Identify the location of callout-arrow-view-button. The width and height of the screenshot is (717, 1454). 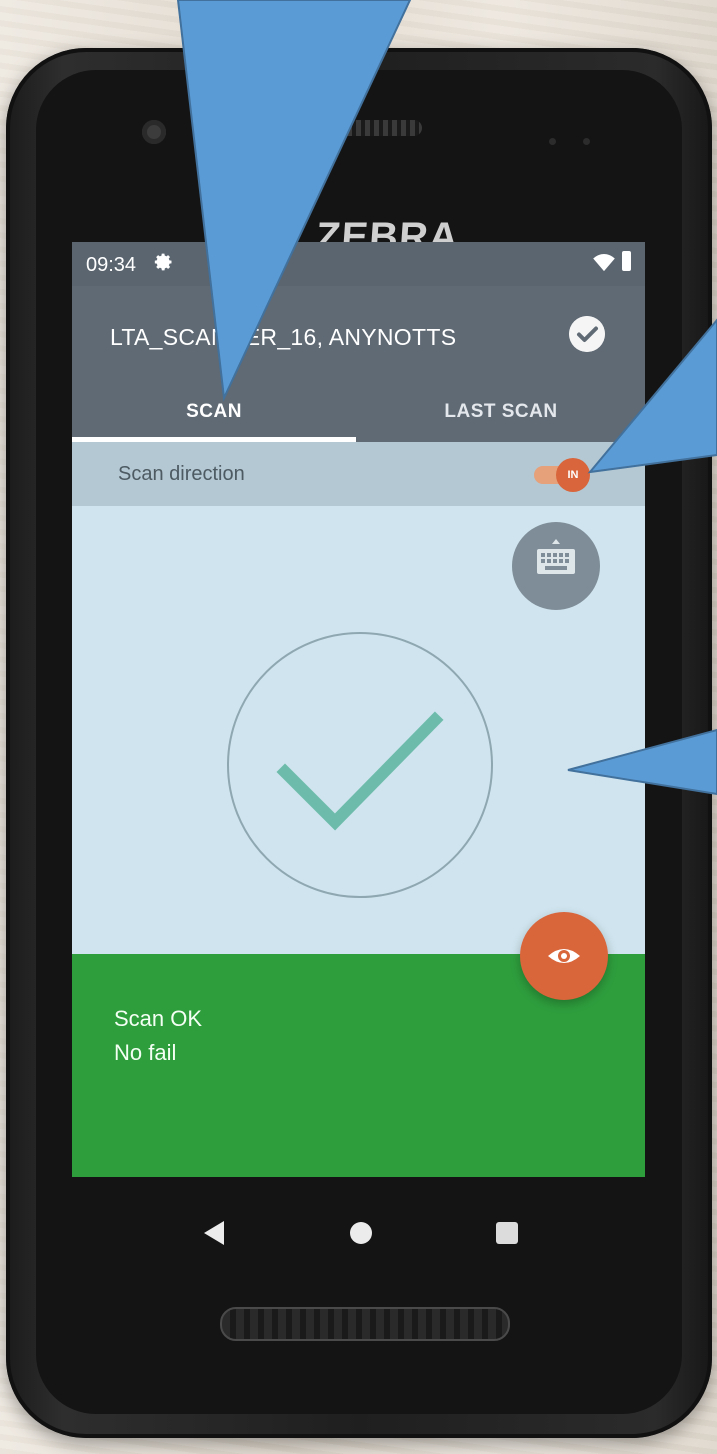
(642, 762).